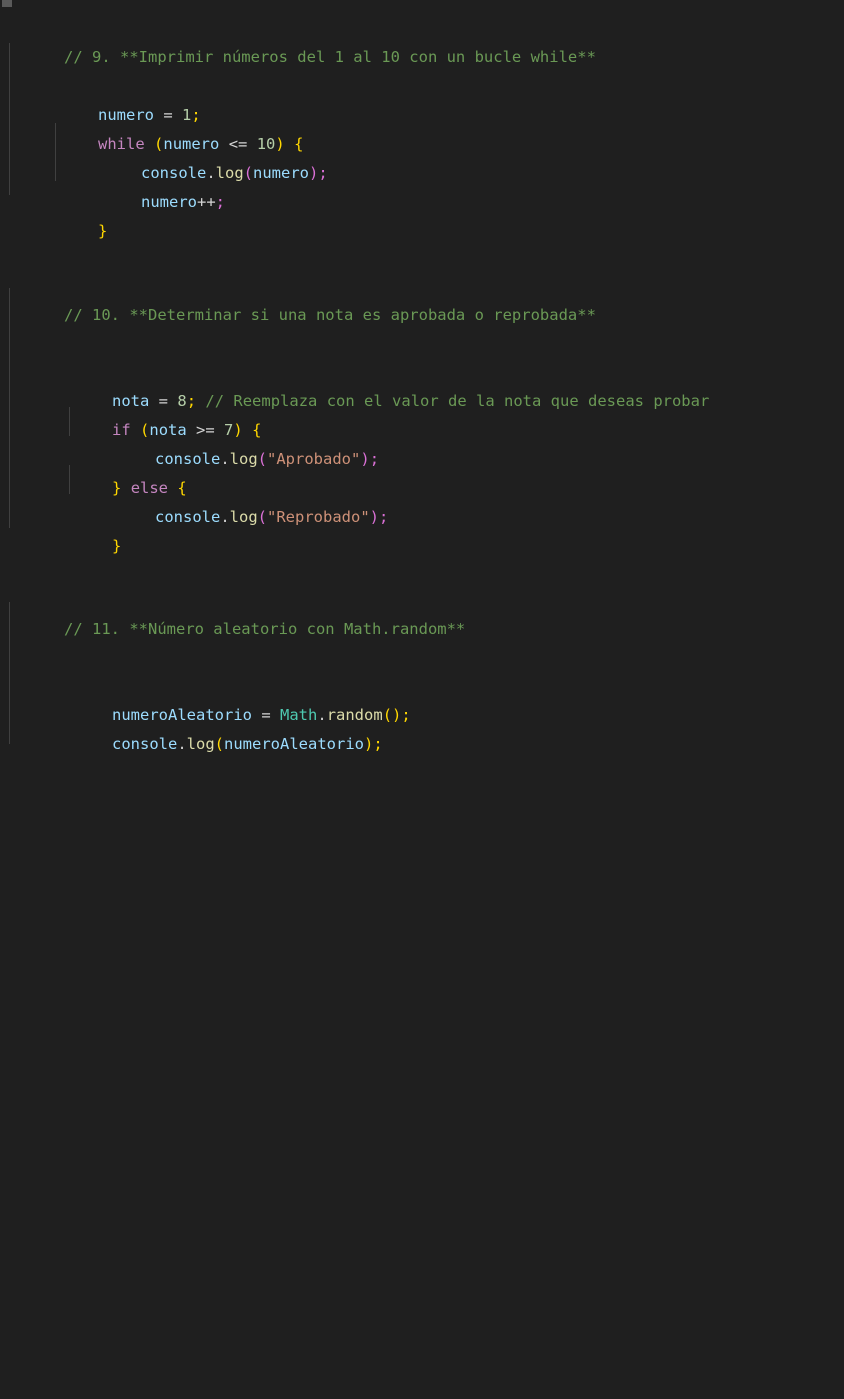  Describe the element at coordinates (397, 715) in the screenshot. I see `paren-close-random: )` at that location.